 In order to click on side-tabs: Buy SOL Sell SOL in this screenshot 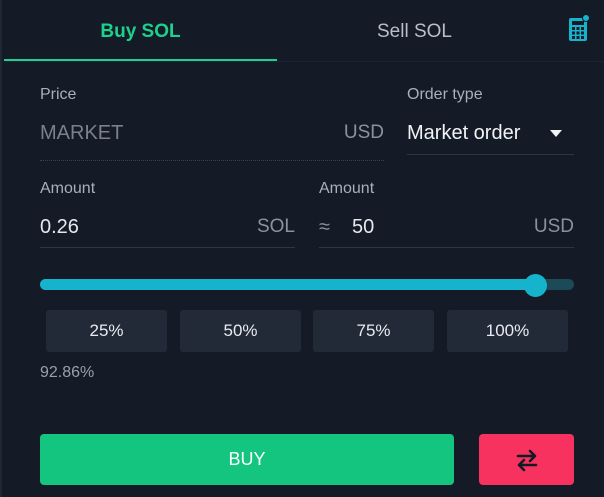, I will do `click(278, 31)`.